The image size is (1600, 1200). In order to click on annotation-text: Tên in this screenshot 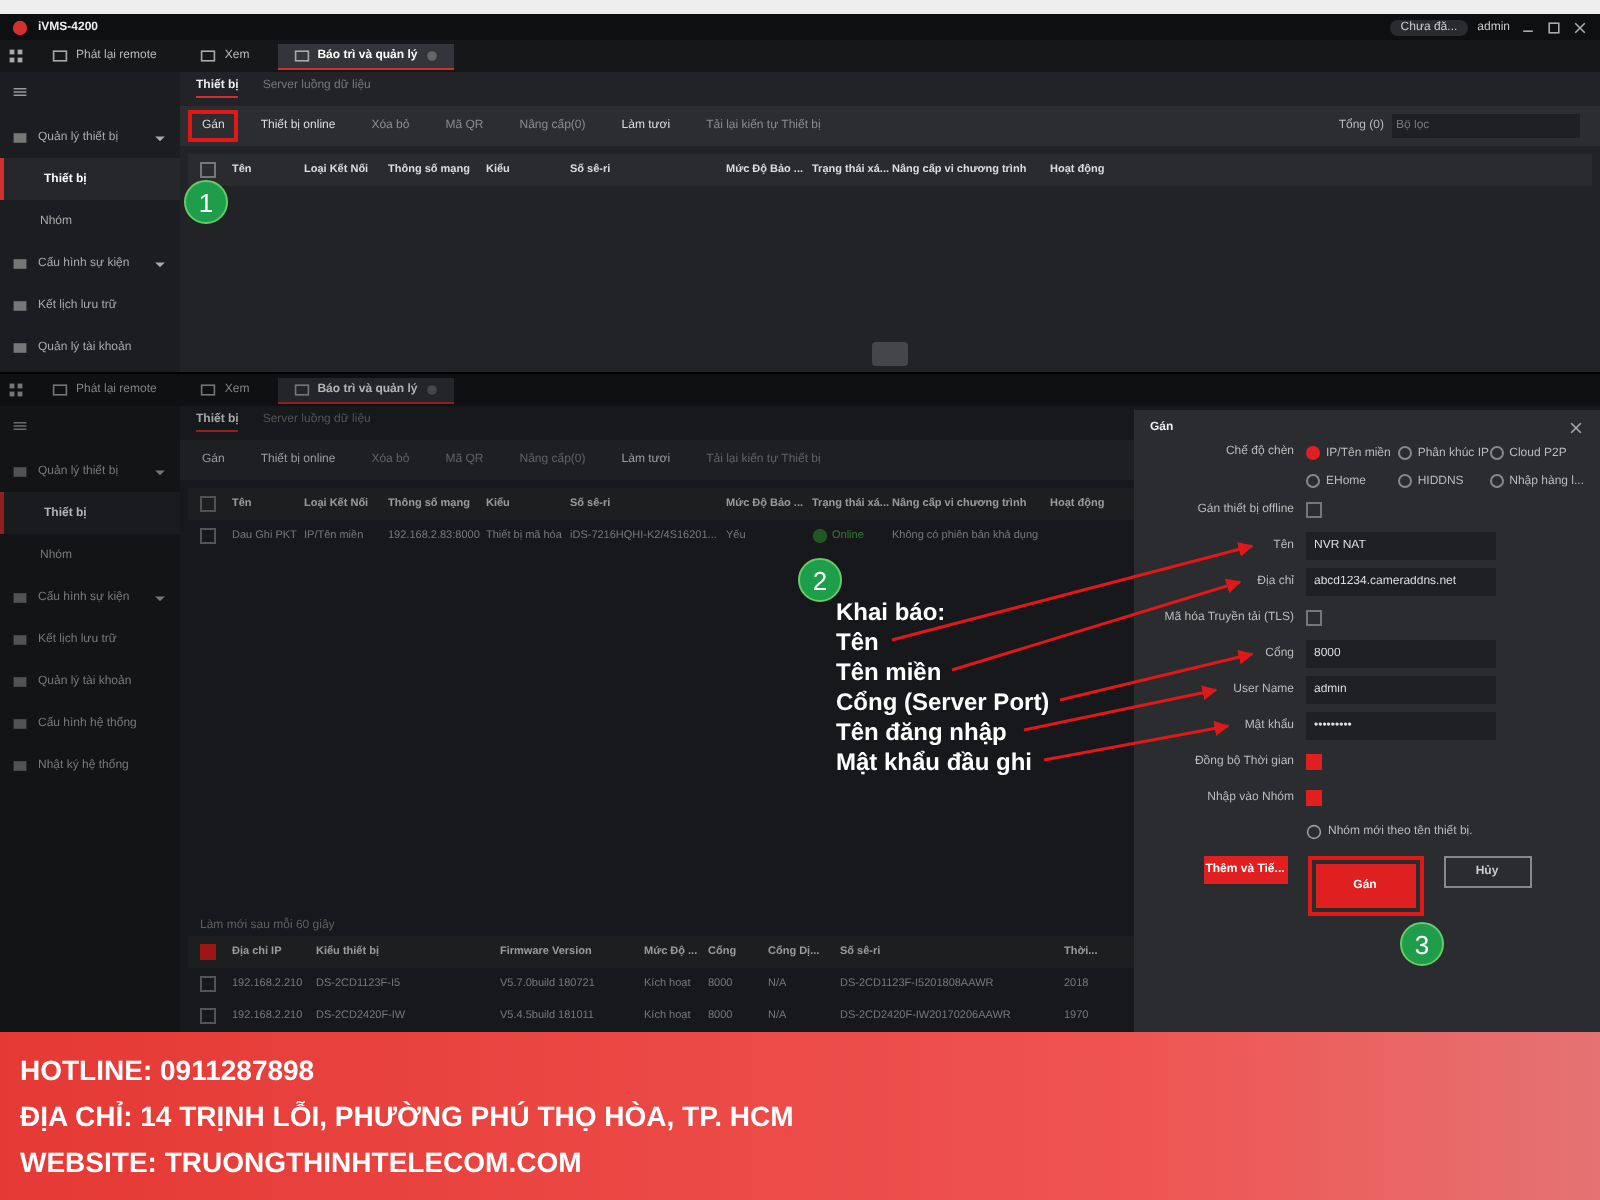, I will do `click(858, 643)`.